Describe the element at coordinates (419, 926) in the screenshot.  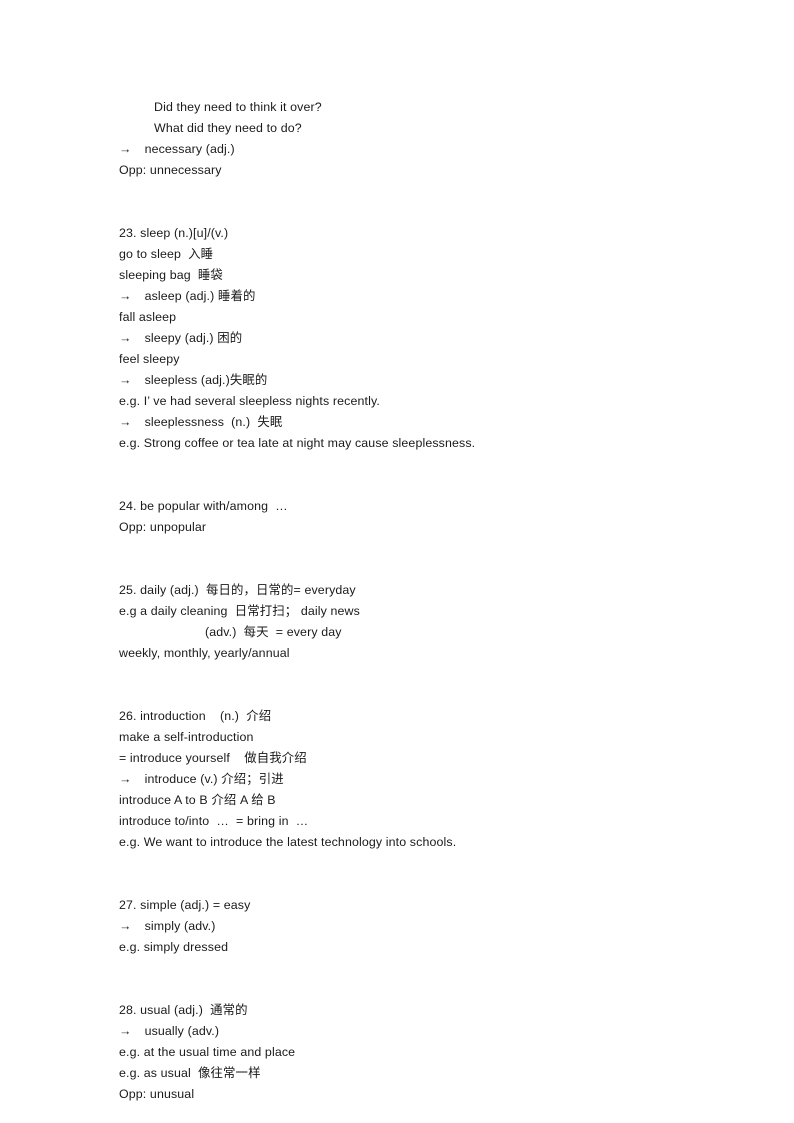
I see `note-line: → simply (adv.)` at that location.